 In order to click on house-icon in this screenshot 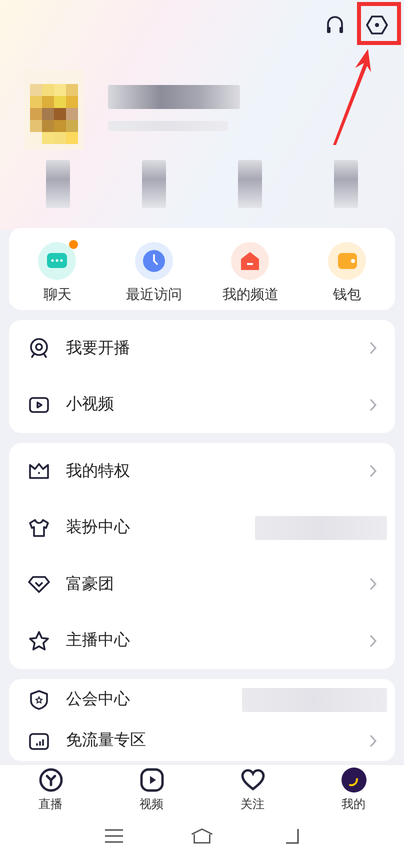, I will do `click(250, 261)`.